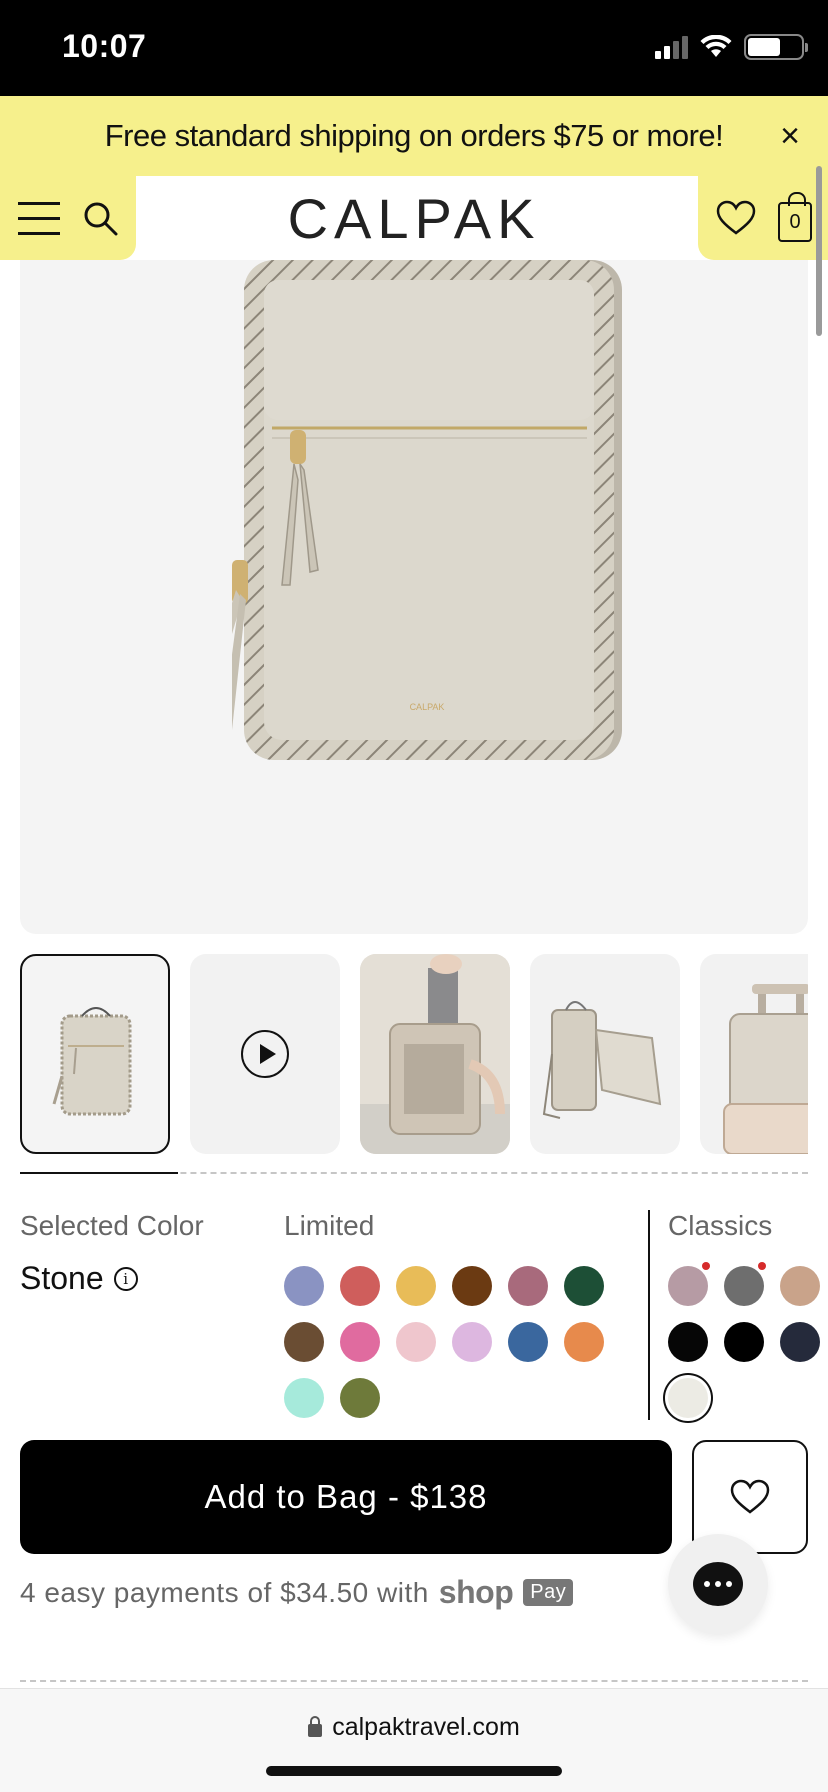 This screenshot has height=1792, width=828. Describe the element at coordinates (39, 218) in the screenshot. I see `menu-icon` at that location.